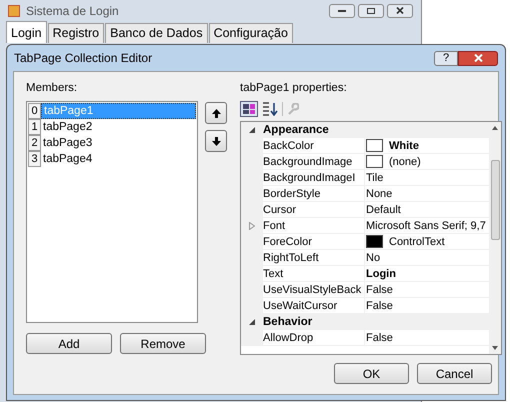  Describe the element at coordinates (365, 258) in the screenshot. I see `property-row: RightToLeft No` at that location.